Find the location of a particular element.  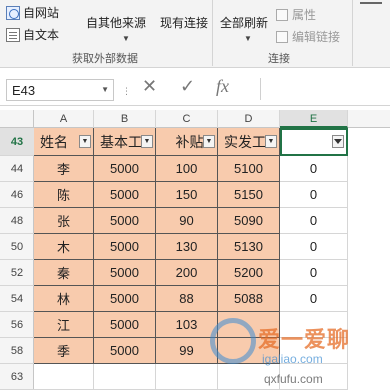

header-net-label: 实发工 is located at coordinates (245, 141).